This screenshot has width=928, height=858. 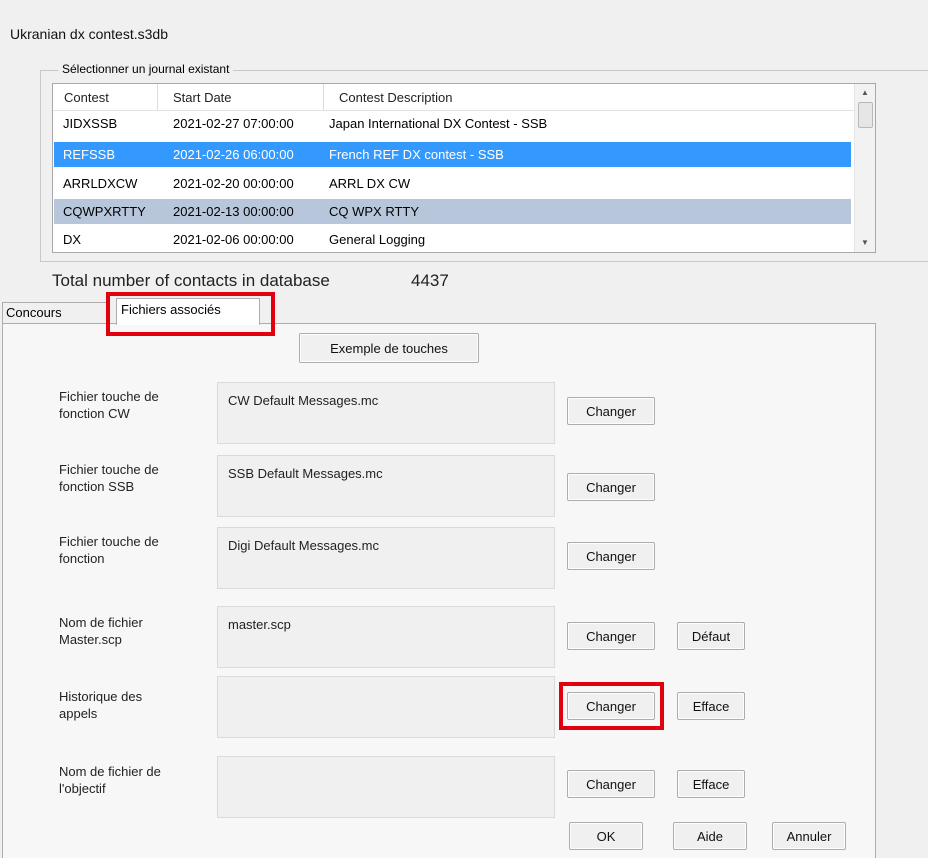 I want to click on description-cell: French REF DX contest - SSB, so click(x=416, y=154).